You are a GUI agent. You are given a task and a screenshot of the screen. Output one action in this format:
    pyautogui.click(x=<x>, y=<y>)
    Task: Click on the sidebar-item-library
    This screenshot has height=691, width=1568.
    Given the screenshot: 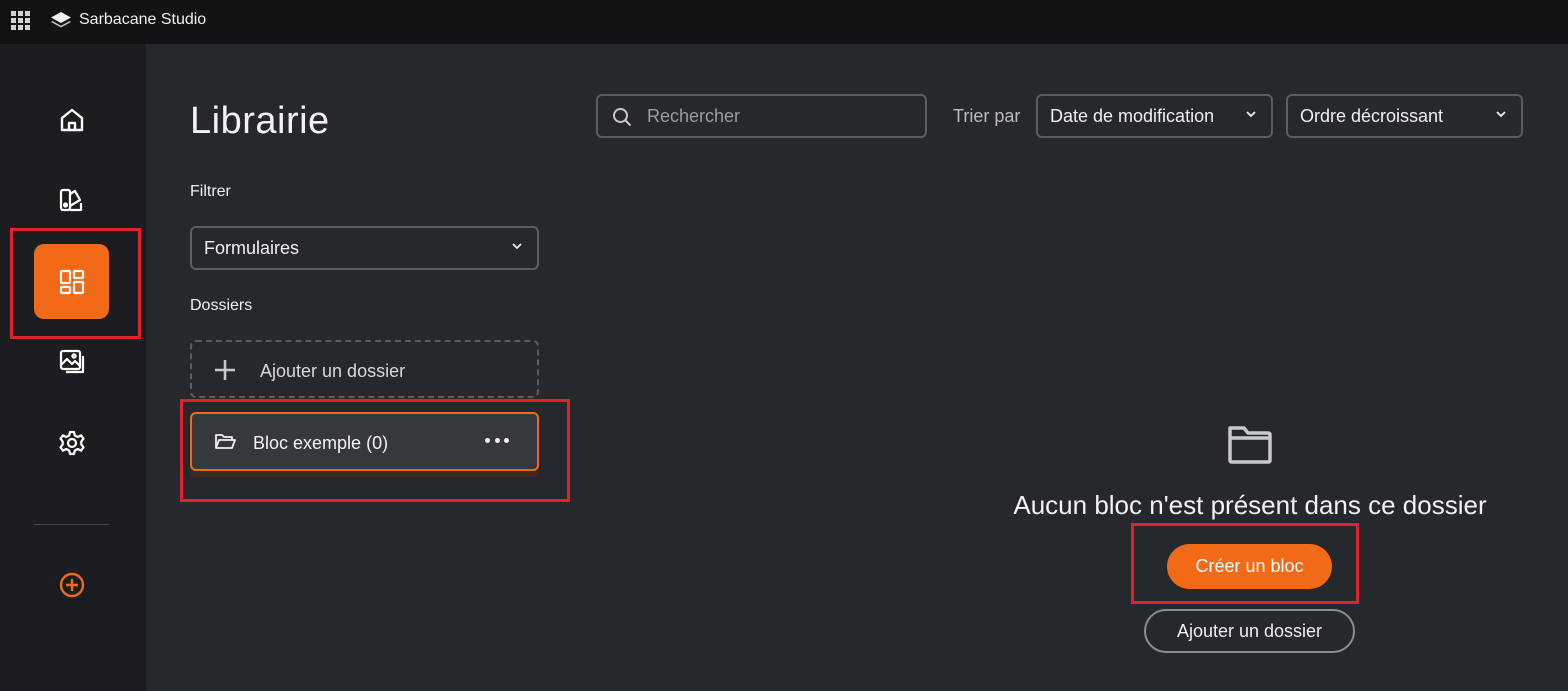 What is the action you would take?
    pyautogui.click(x=71, y=281)
    